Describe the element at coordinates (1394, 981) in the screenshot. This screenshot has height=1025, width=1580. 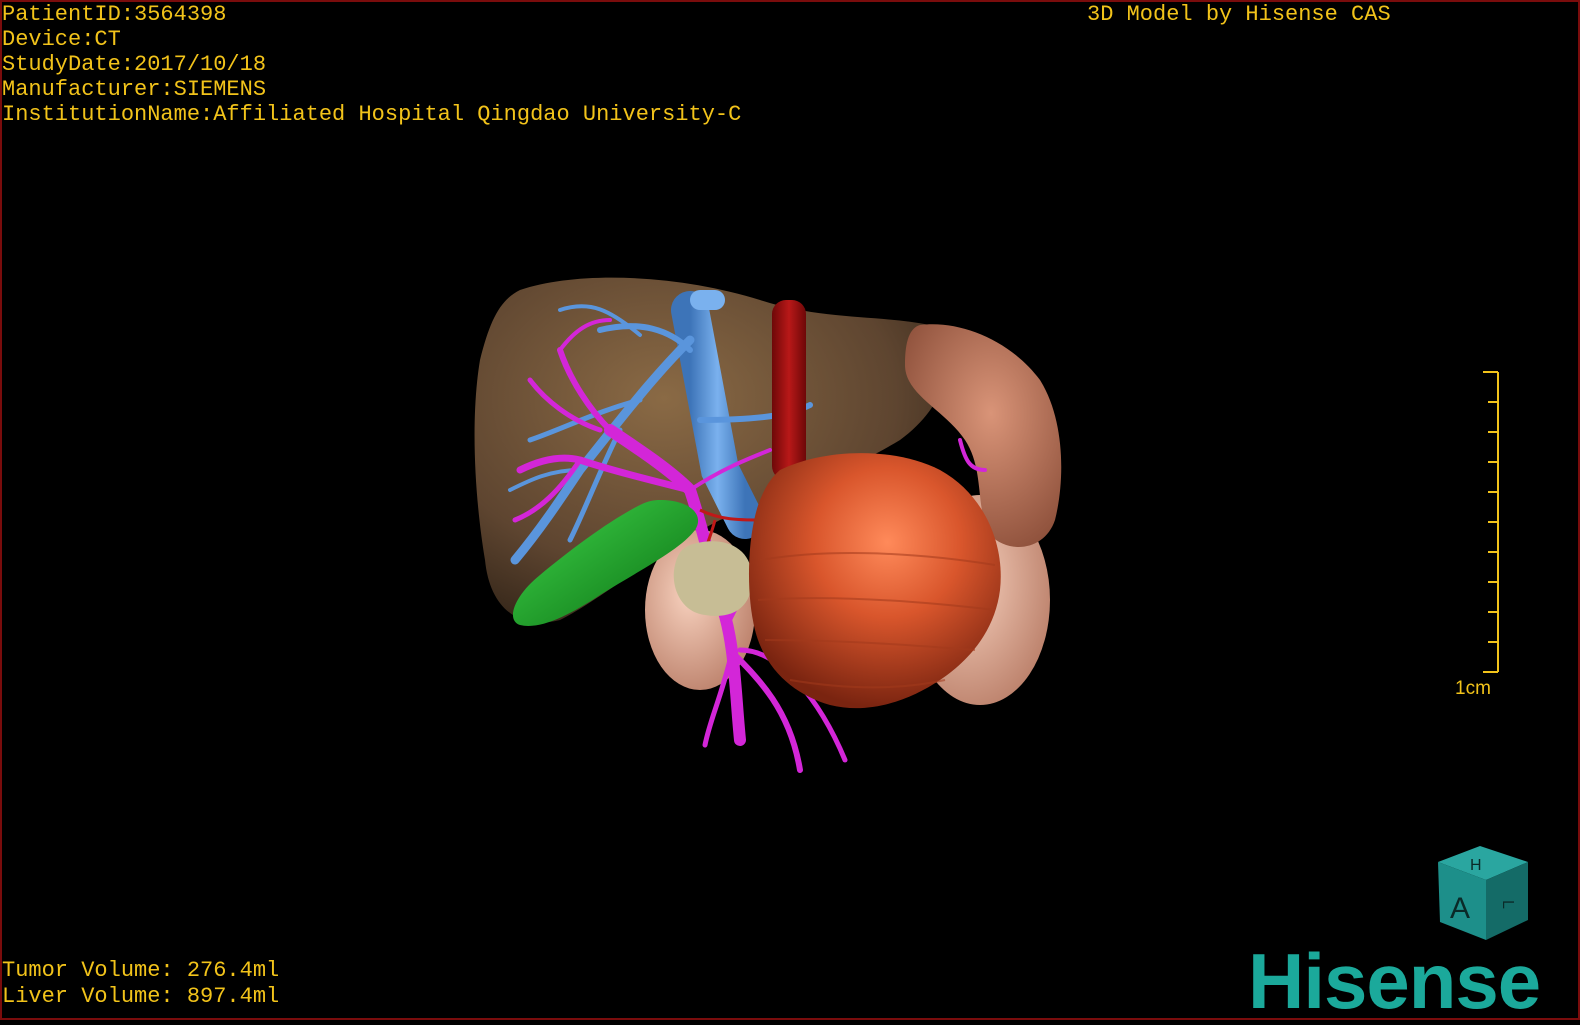
I see `hisense-logo: Hisense` at that location.